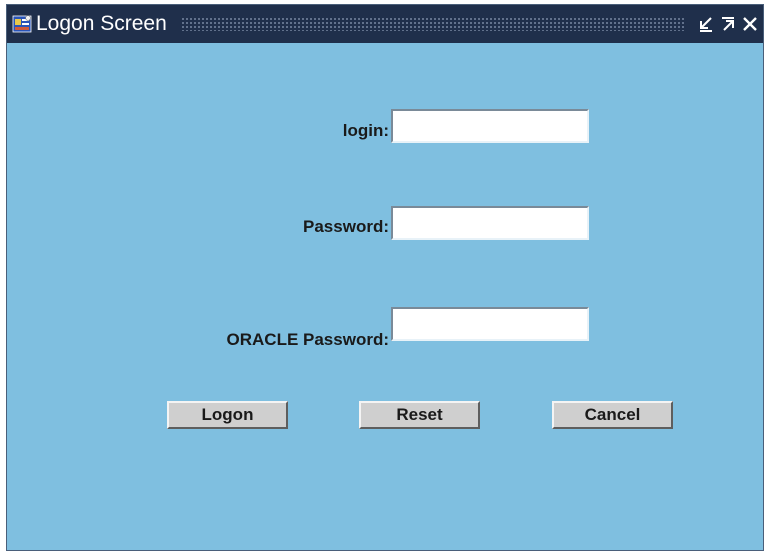  I want to click on cancel-button: Cancel, so click(612, 415).